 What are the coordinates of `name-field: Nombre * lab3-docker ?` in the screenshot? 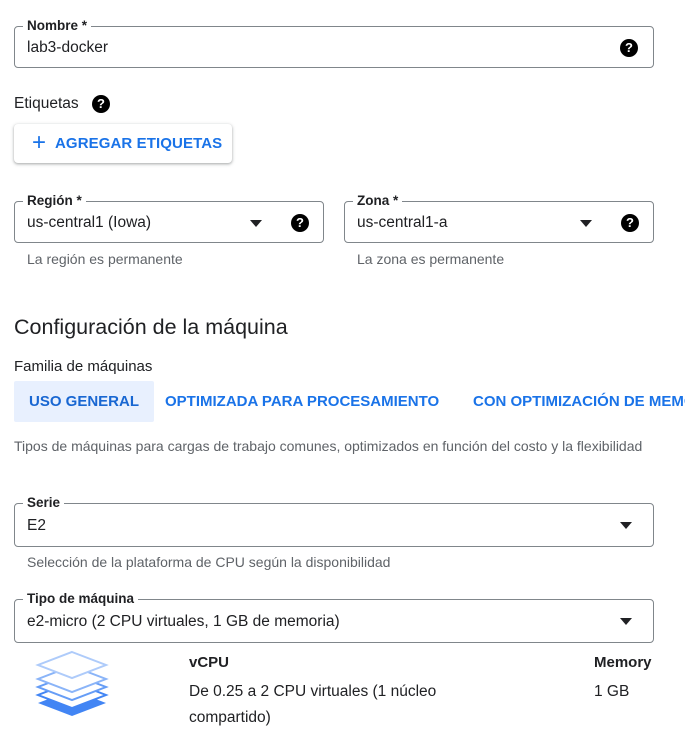 It's located at (334, 42).